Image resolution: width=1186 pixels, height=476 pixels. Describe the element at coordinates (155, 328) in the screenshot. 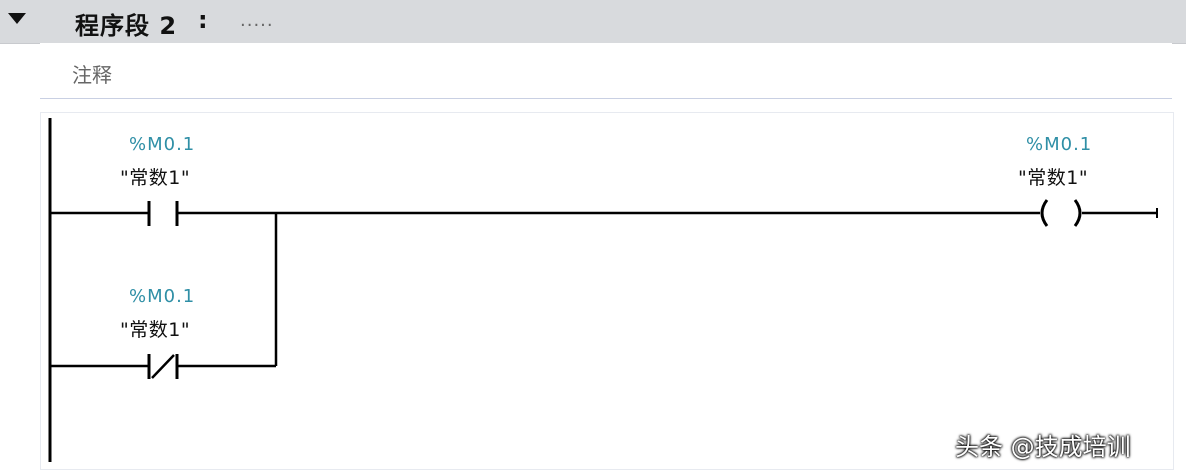

I see `contact-nc-tag: "常数1"` at that location.